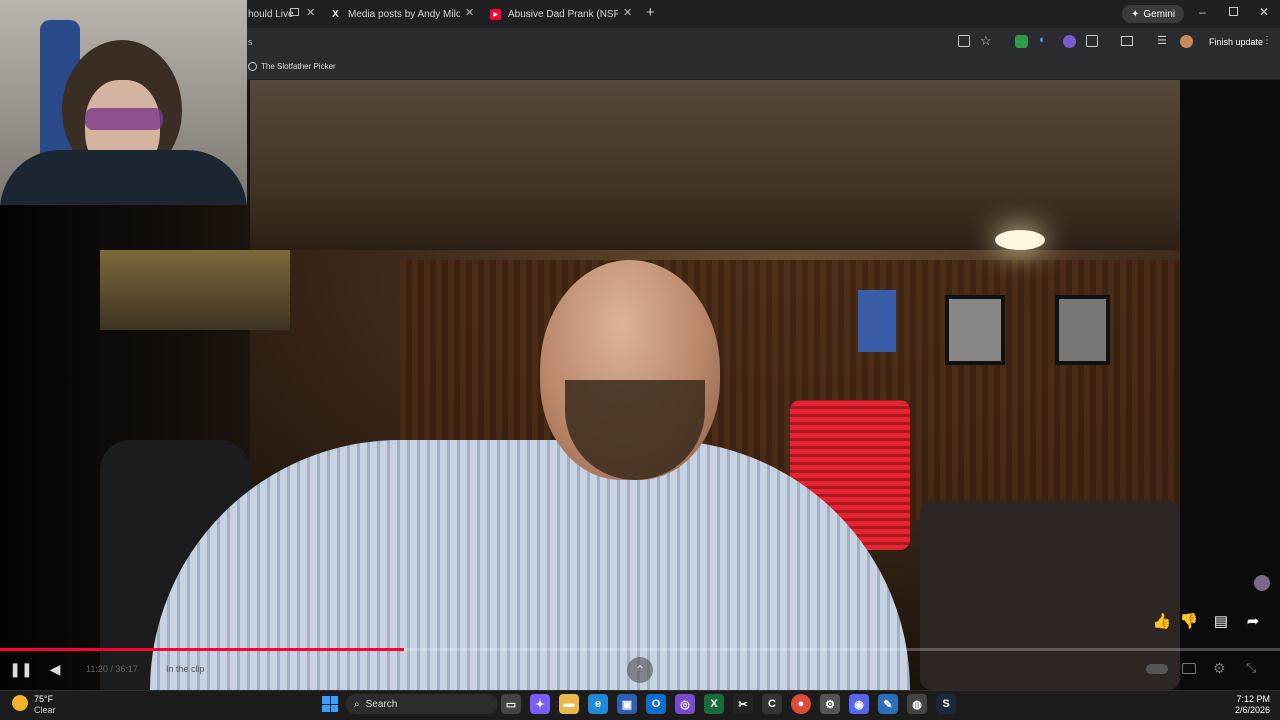  What do you see at coordinates (124, 119) in the screenshot?
I see `webcam-glasses` at bounding box center [124, 119].